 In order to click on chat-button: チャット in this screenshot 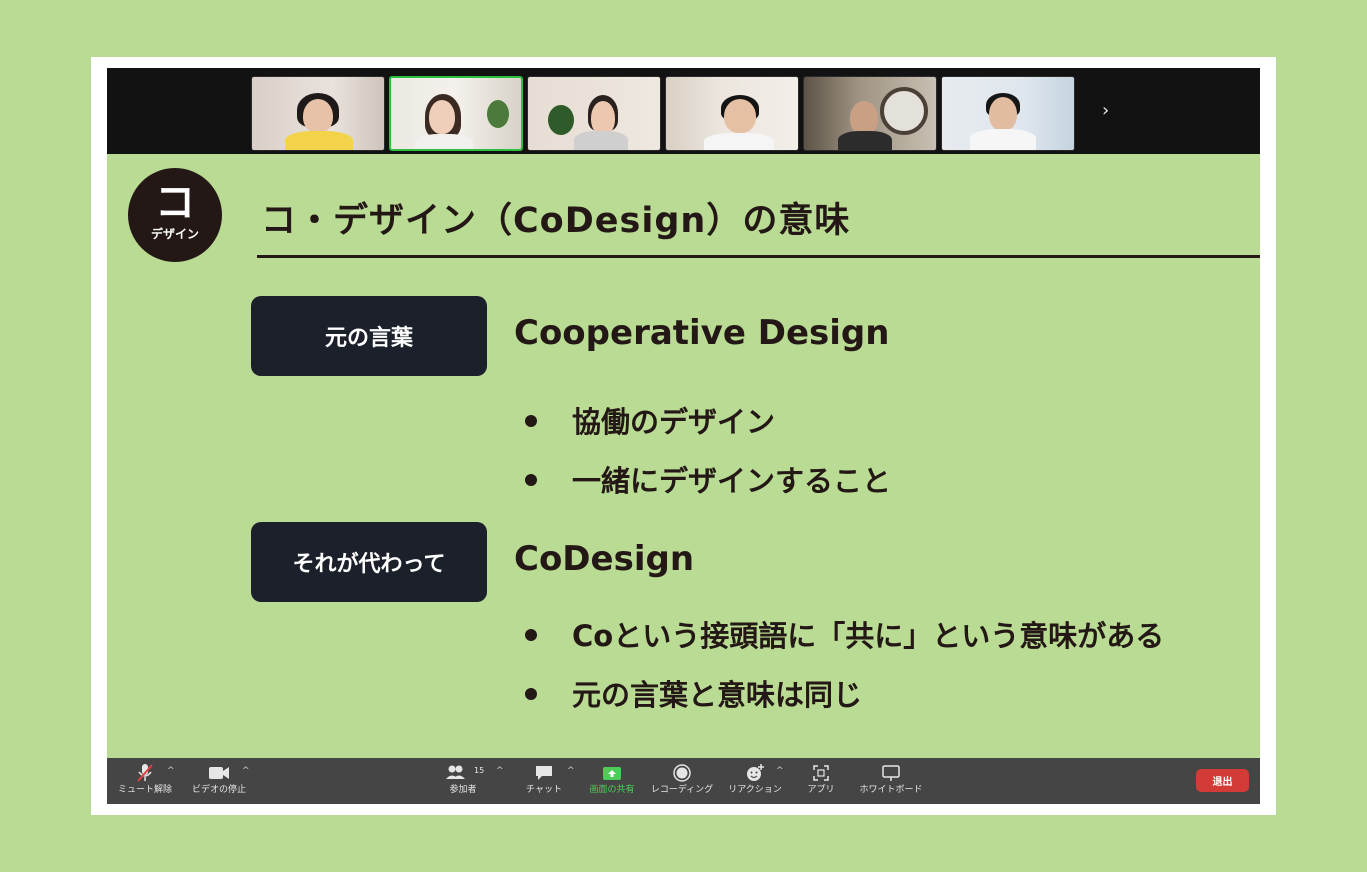, I will do `click(544, 779)`.